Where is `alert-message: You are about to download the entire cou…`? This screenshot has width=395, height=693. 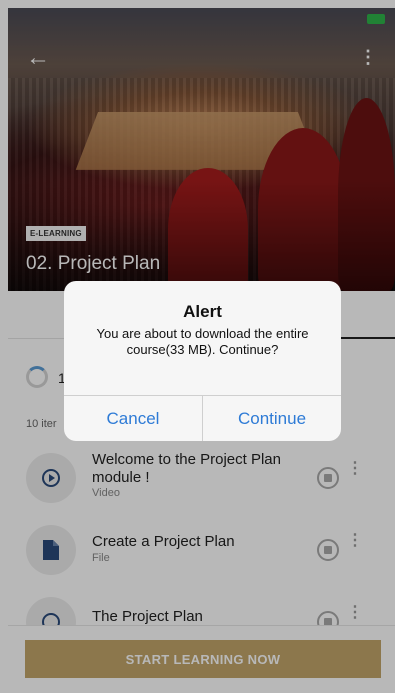
alert-message: You are about to download the entire cou… is located at coordinates (202, 341).